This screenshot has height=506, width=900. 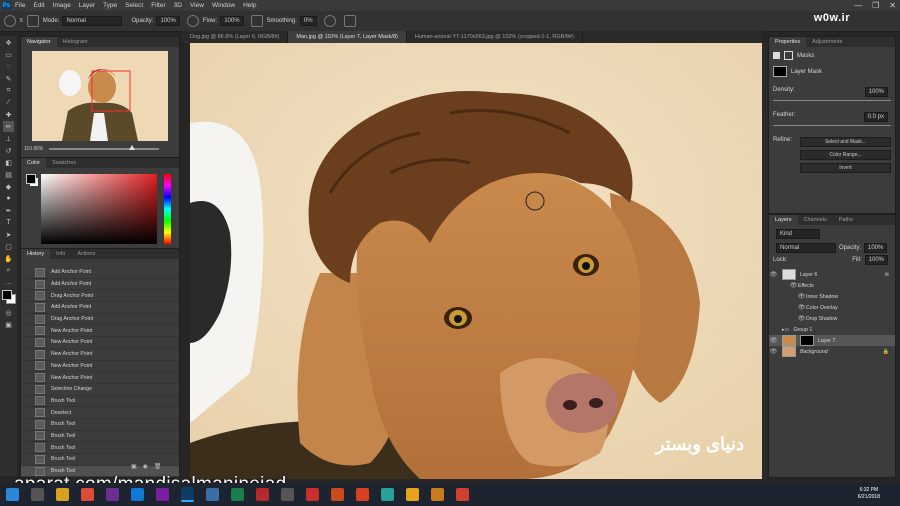 I want to click on pressure-opacity-icon, so click(x=192, y=21).